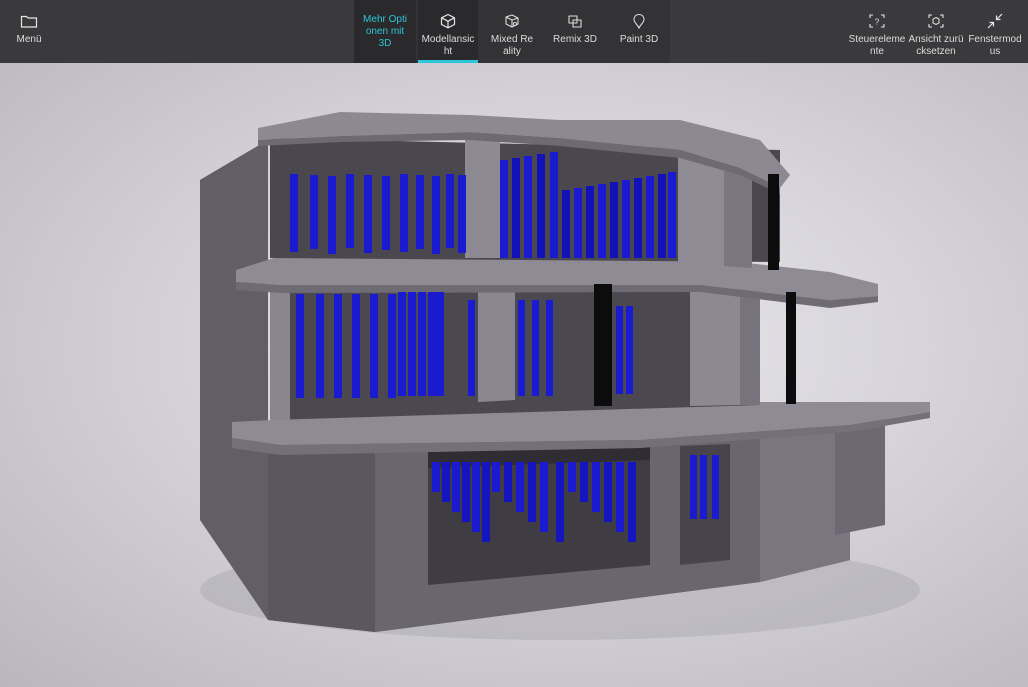  I want to click on model-view-label: Modellansicht, so click(448, 45).